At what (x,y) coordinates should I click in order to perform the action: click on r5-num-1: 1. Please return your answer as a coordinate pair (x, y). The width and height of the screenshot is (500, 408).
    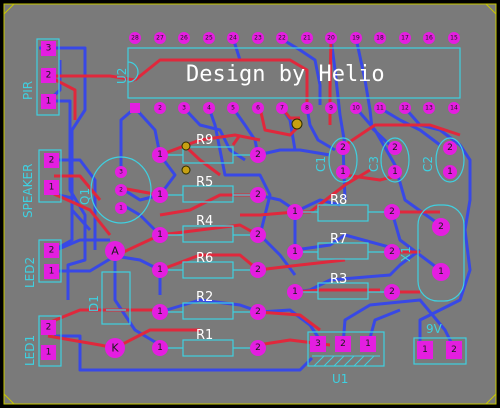
    Looking at the image, I should click on (160, 195).